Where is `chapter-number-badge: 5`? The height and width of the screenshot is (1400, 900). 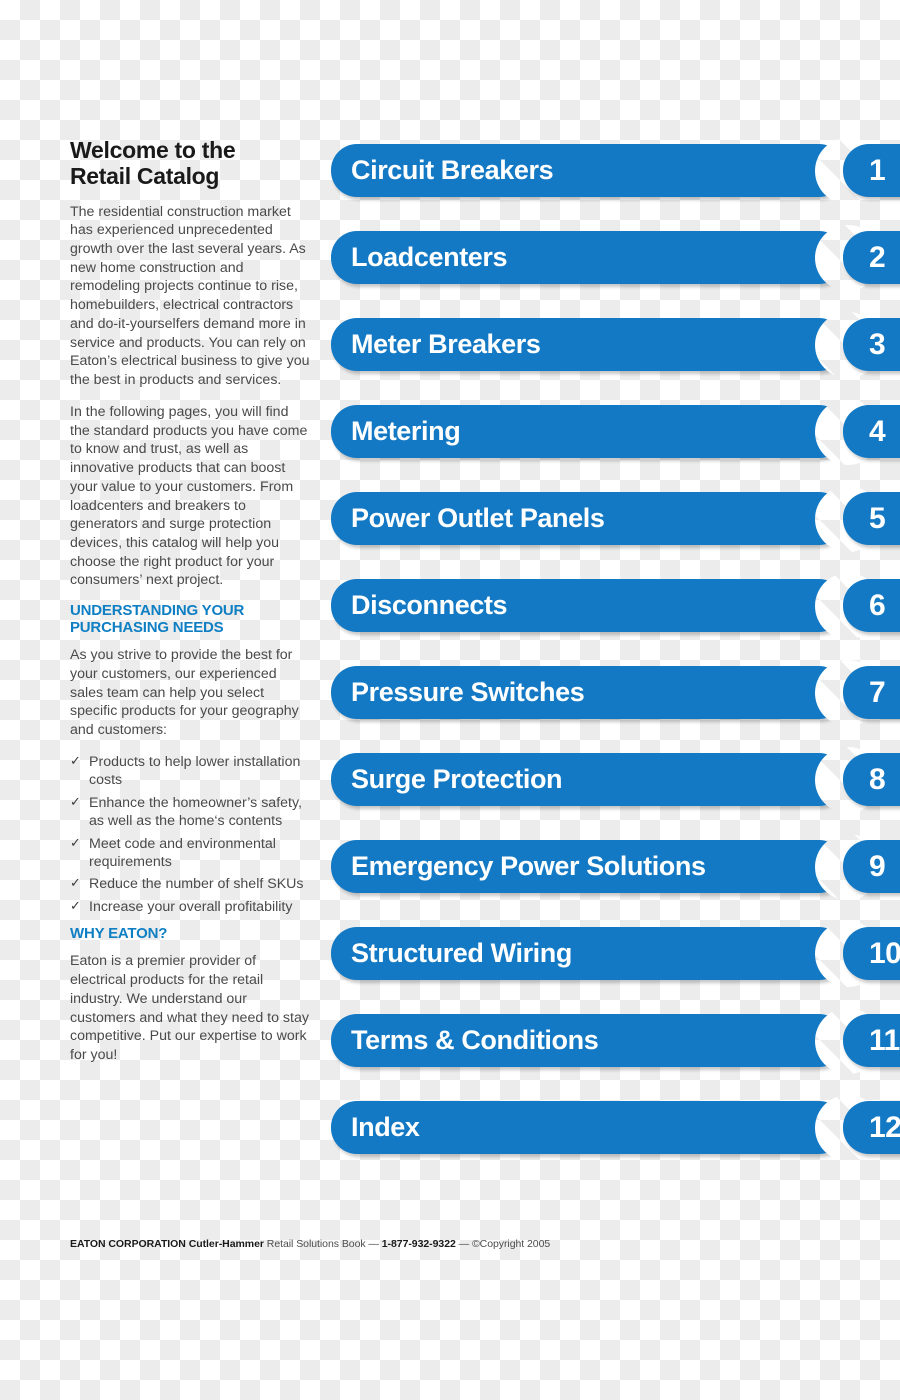 chapter-number-badge: 5 is located at coordinates (871, 518).